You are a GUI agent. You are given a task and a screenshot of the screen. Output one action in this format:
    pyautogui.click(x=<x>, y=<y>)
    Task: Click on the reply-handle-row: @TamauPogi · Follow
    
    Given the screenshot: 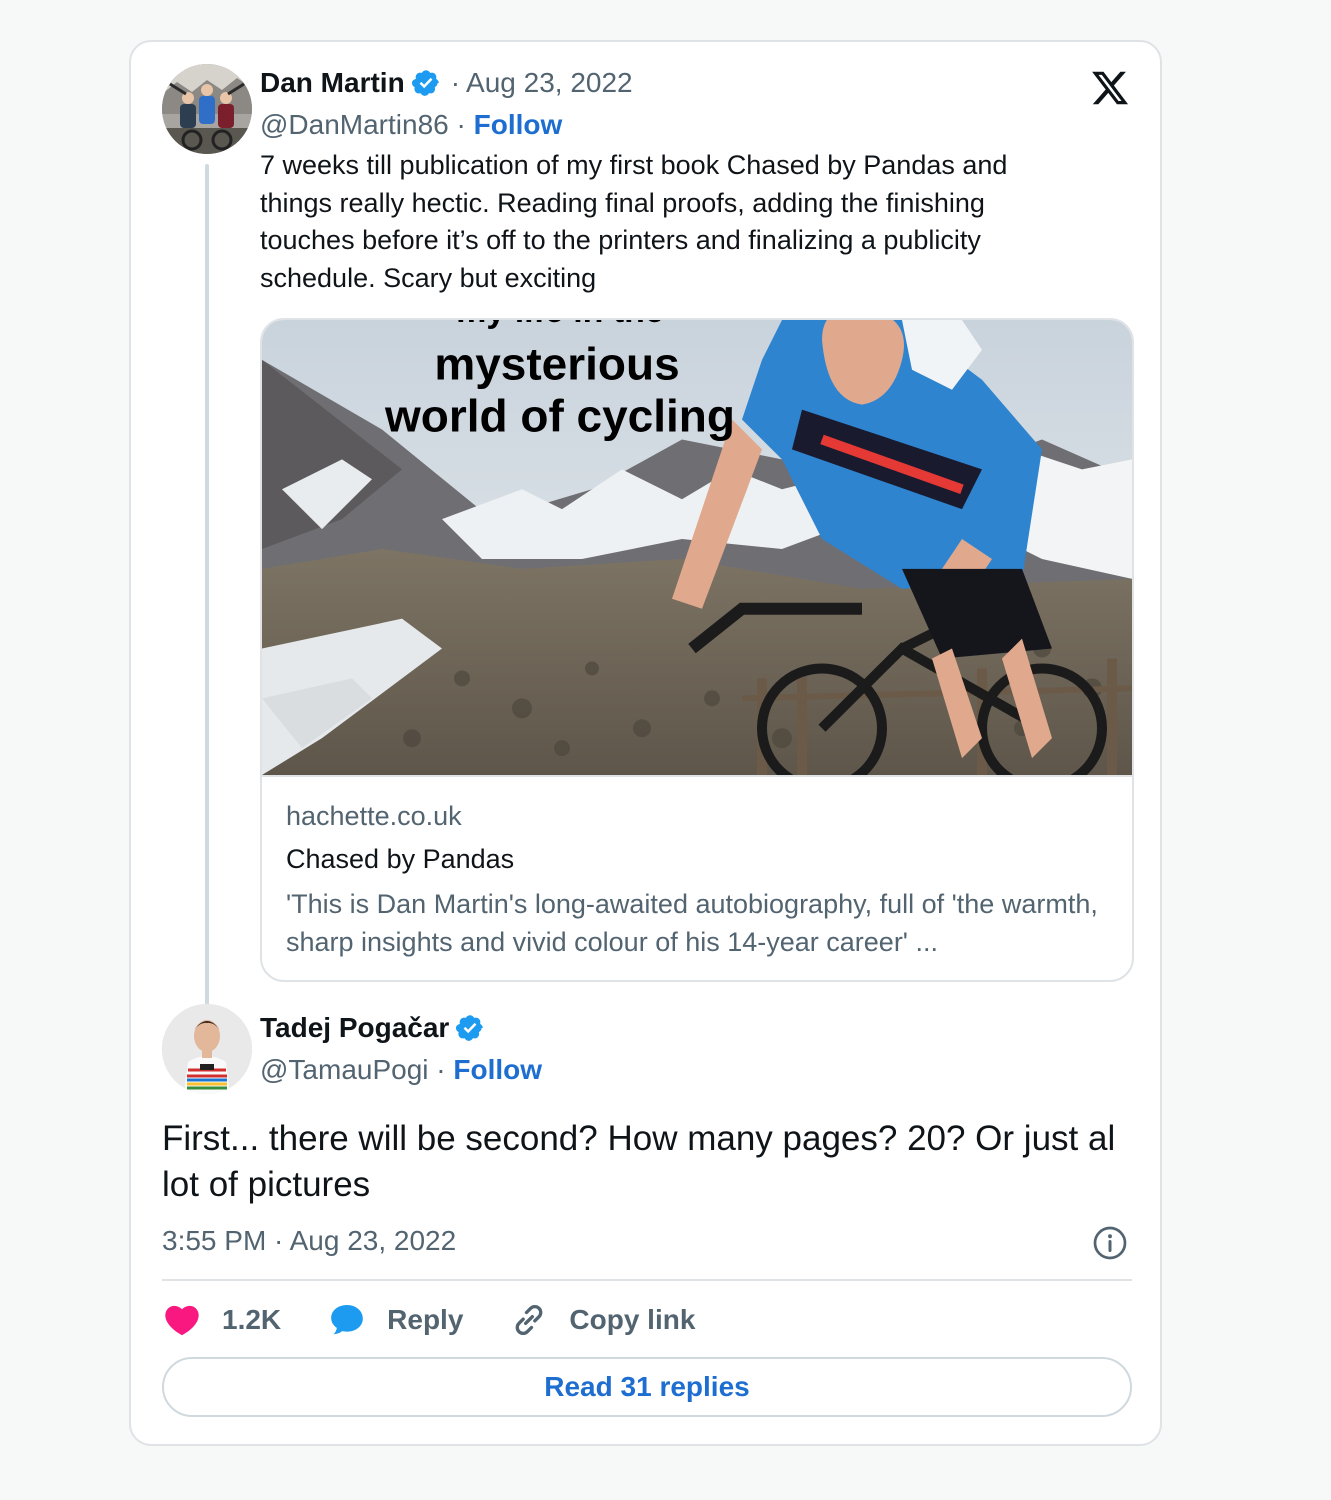 What is the action you would take?
    pyautogui.click(x=401, y=1070)
    